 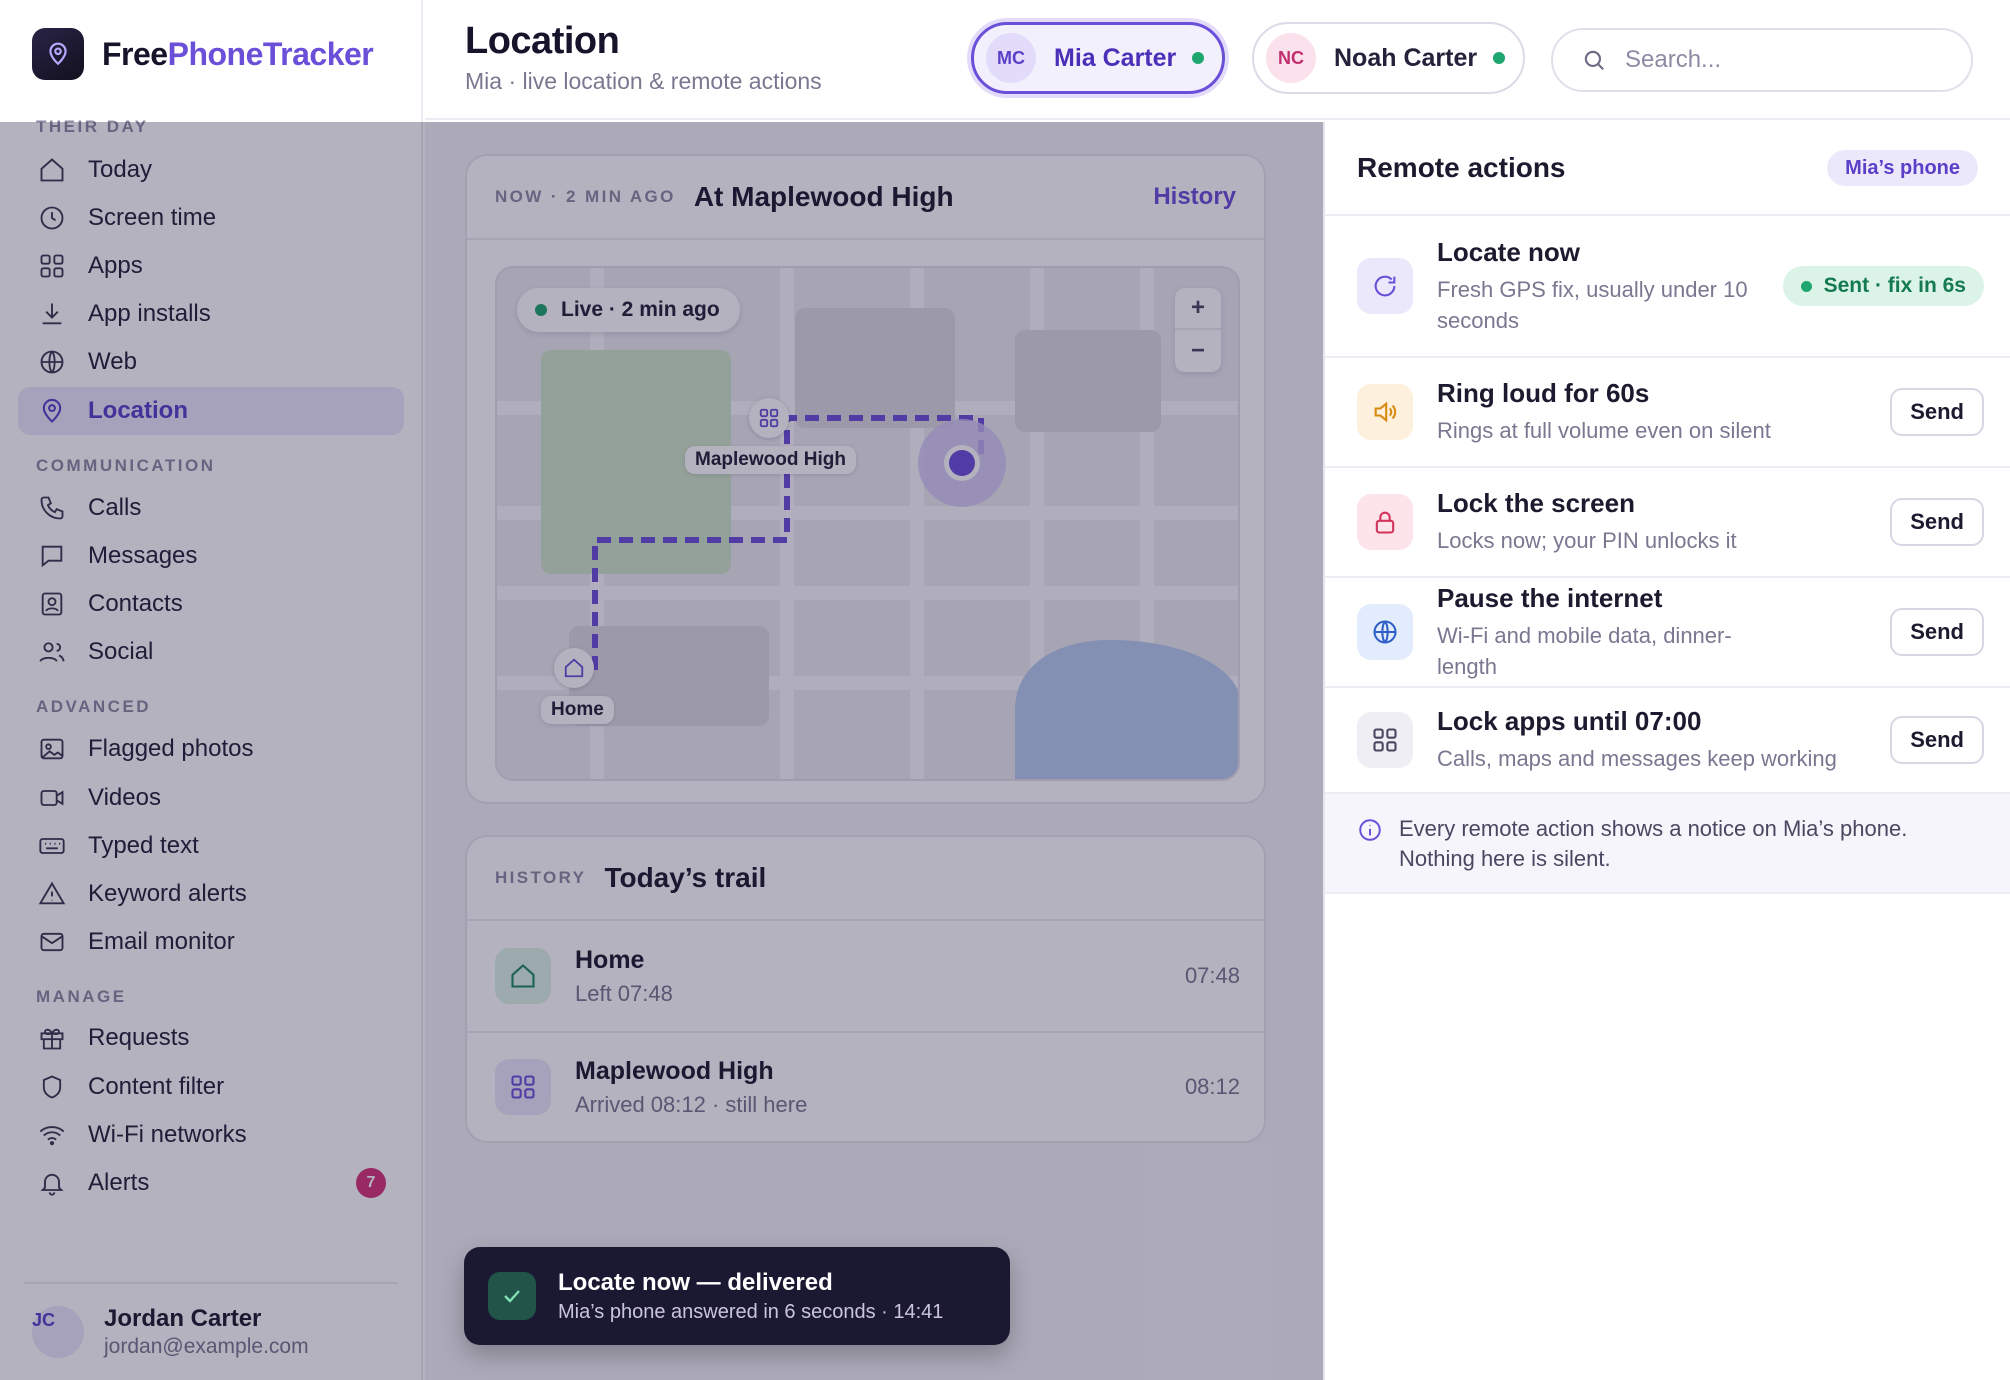 I want to click on search-icon, so click(x=1594, y=60).